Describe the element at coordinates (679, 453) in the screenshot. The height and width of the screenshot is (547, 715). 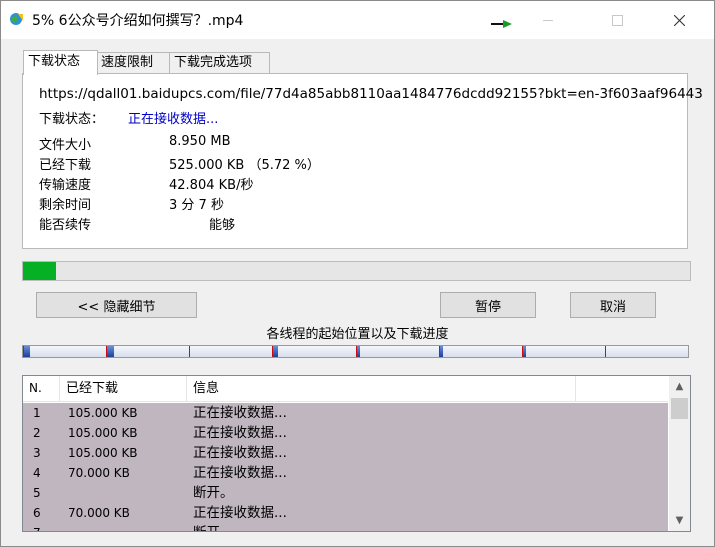
I see `vertical-scrollbar: ▲ ▼` at that location.